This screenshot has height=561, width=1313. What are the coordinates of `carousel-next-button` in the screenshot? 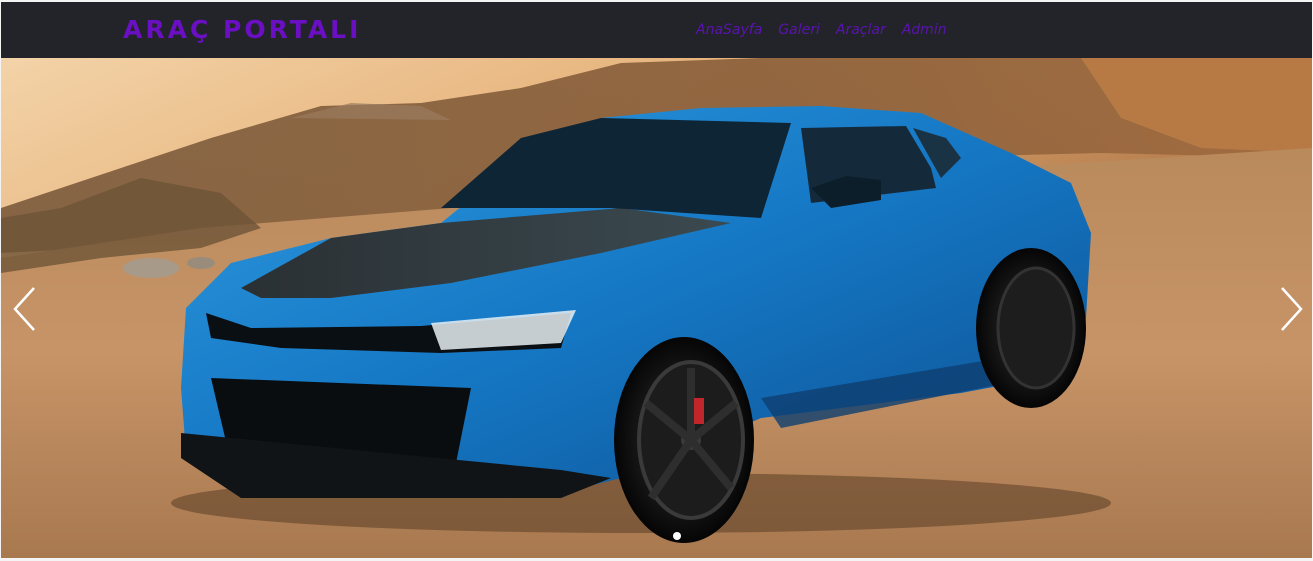 It's located at (1291, 309).